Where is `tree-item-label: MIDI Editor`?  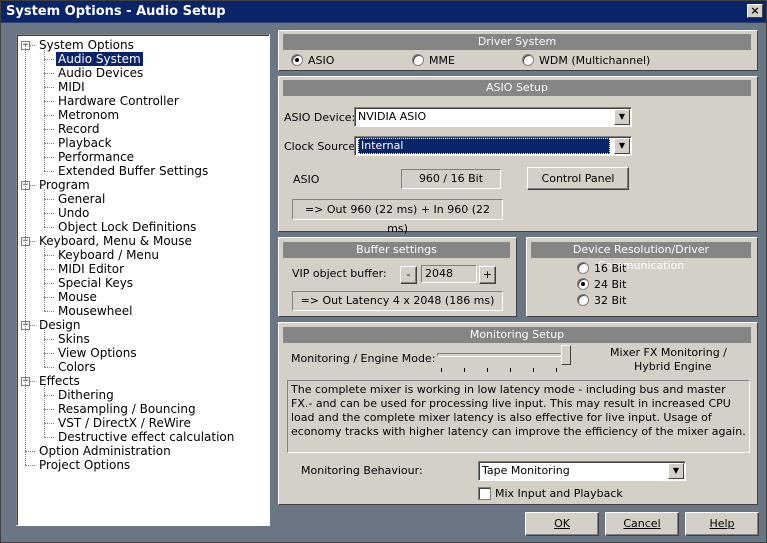
tree-item-label: MIDI Editor is located at coordinates (91, 269).